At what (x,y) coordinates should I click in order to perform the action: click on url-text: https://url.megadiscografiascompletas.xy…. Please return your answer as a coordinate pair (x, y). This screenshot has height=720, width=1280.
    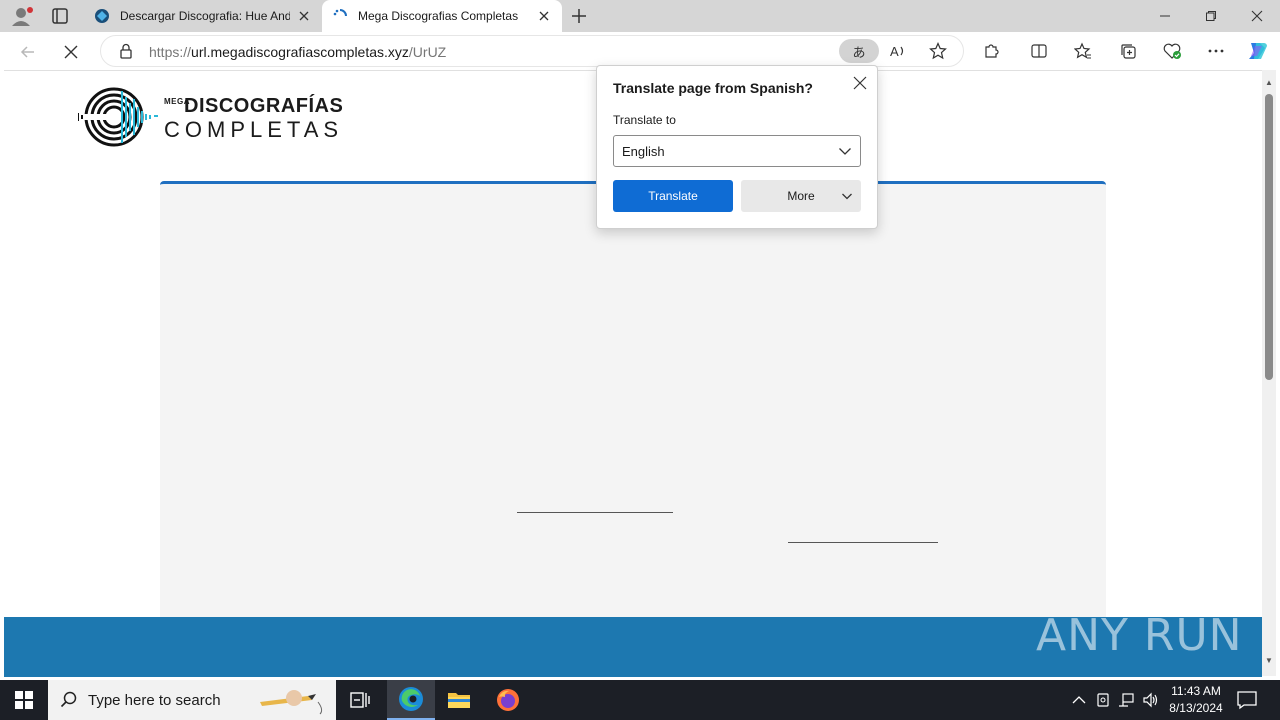
    Looking at the image, I should click on (297, 52).